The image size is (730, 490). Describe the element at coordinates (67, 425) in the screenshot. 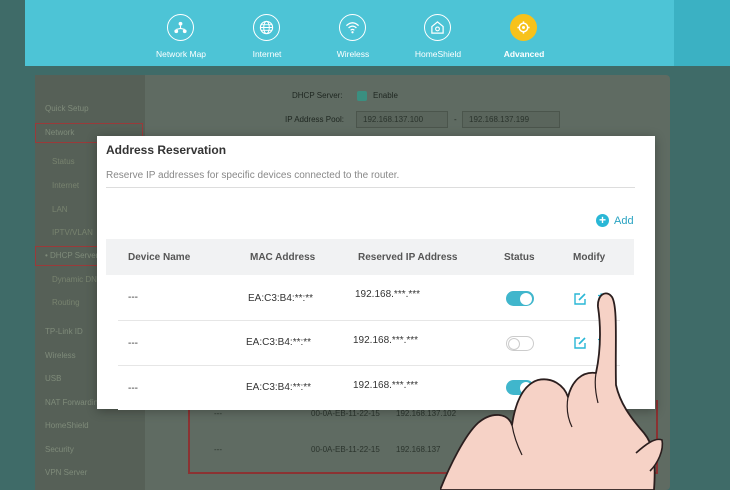

I see `sidebar-item-homeshield: HomeShield` at that location.